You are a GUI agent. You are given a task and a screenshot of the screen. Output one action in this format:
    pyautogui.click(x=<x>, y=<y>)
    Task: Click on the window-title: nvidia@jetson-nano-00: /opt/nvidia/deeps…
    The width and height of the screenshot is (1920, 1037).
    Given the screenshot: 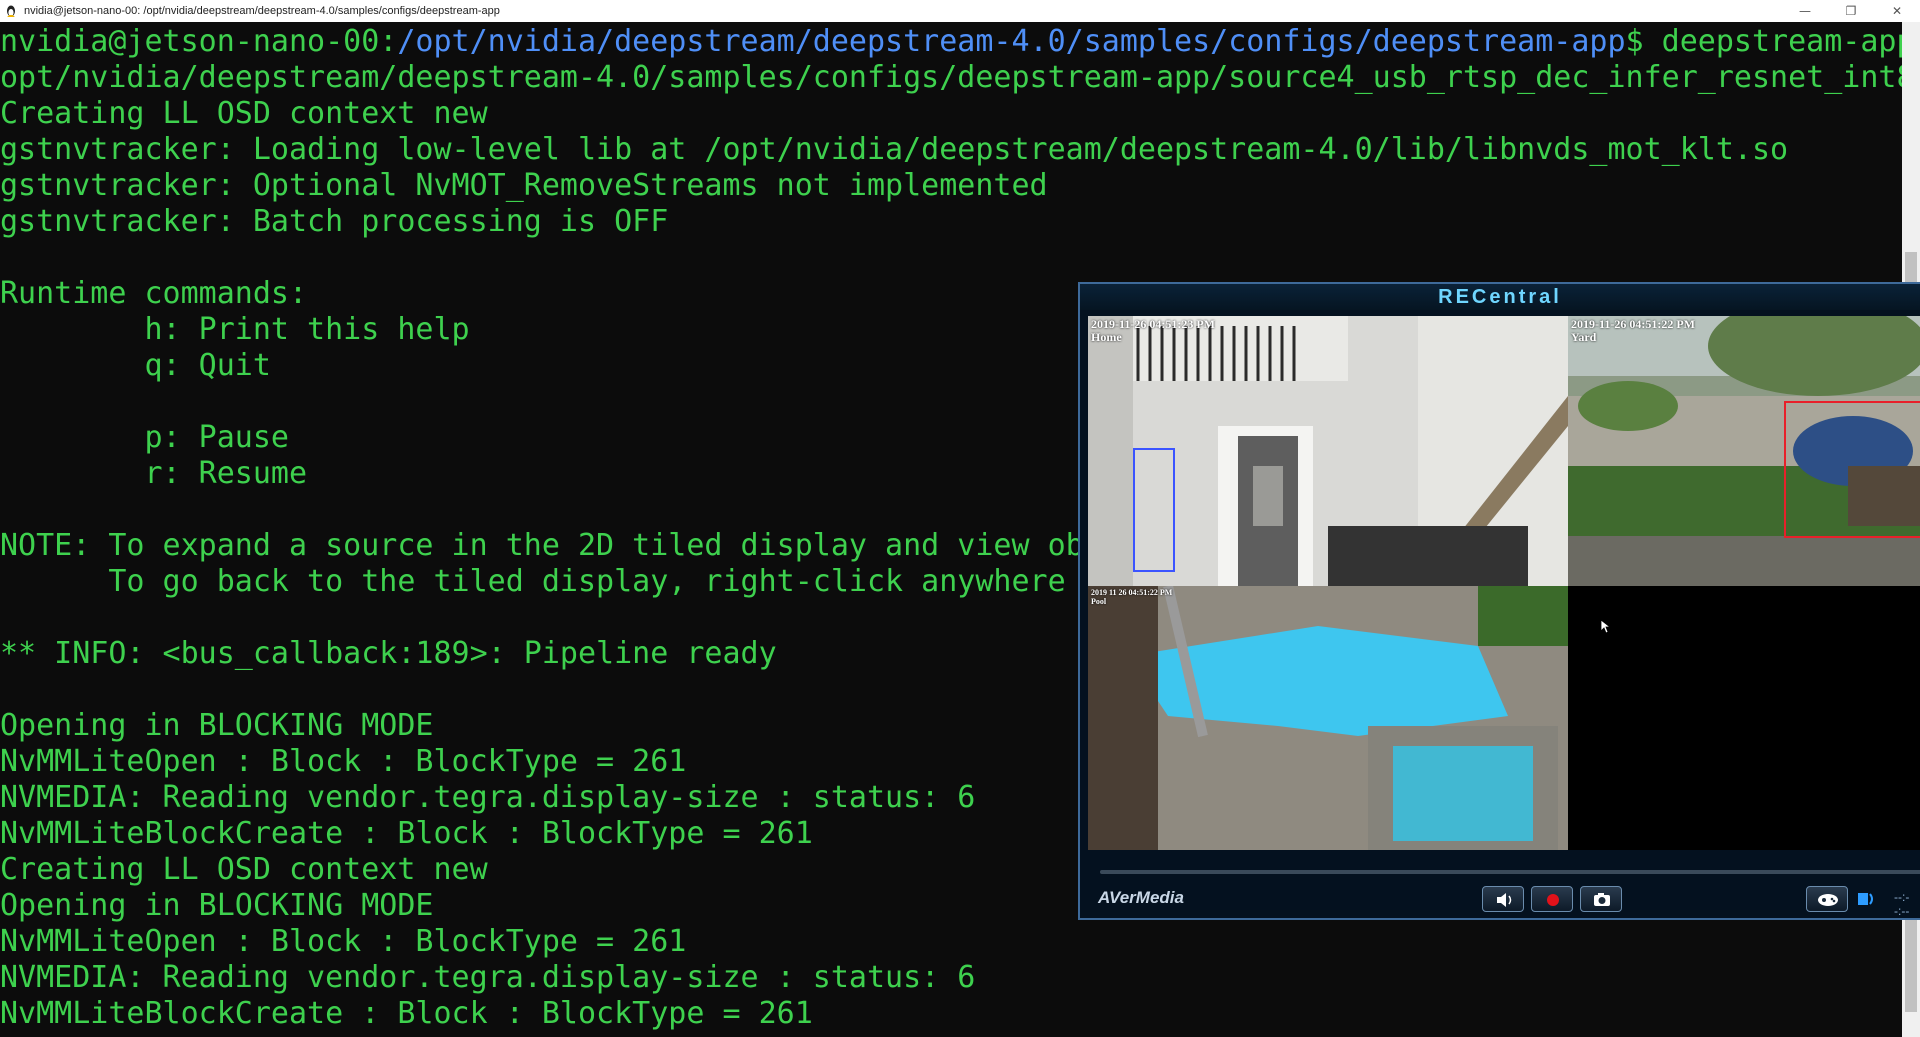 What is the action you would take?
    pyautogui.click(x=262, y=11)
    